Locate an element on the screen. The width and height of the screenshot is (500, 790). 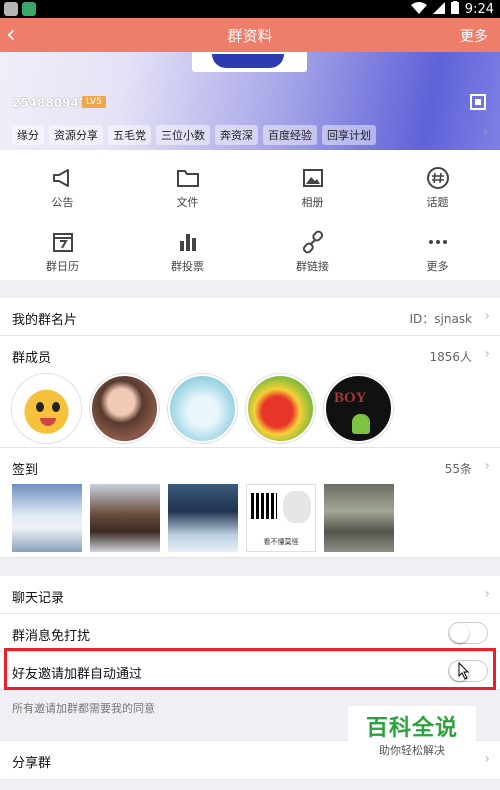
group-avatar is located at coordinates (249, 62).